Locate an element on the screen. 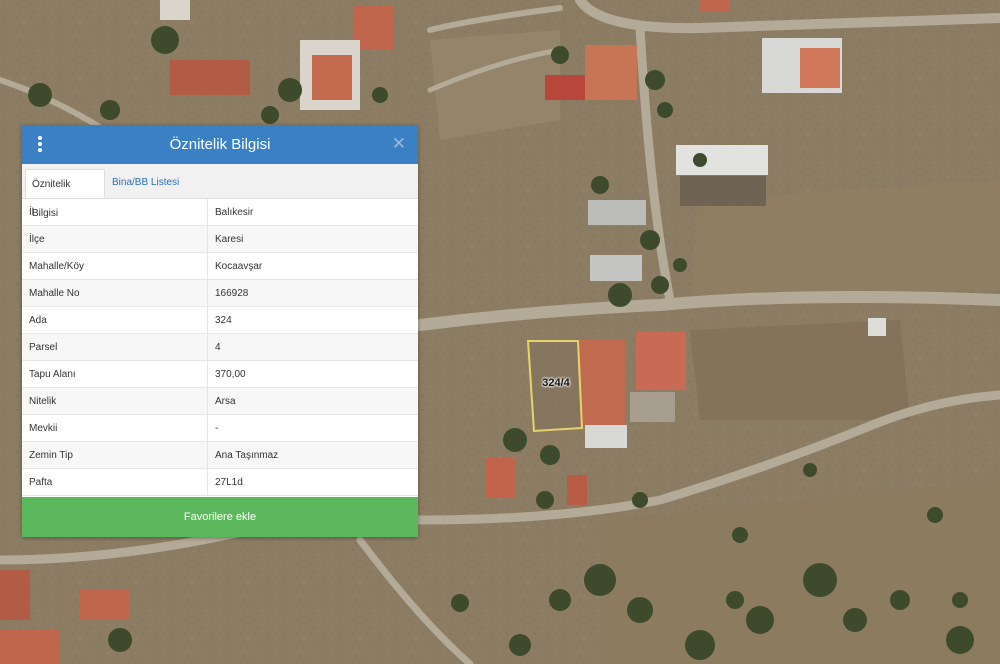 The image size is (1000, 664). table-row: Mevkii - is located at coordinates (220, 428).